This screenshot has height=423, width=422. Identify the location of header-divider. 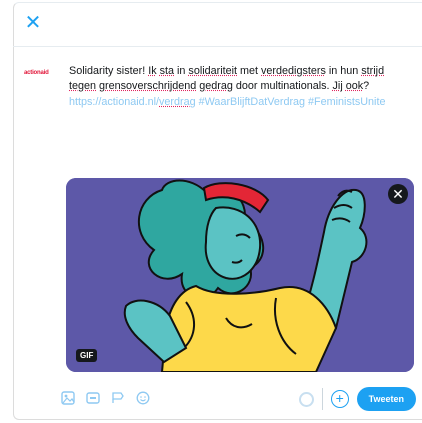
(217, 46).